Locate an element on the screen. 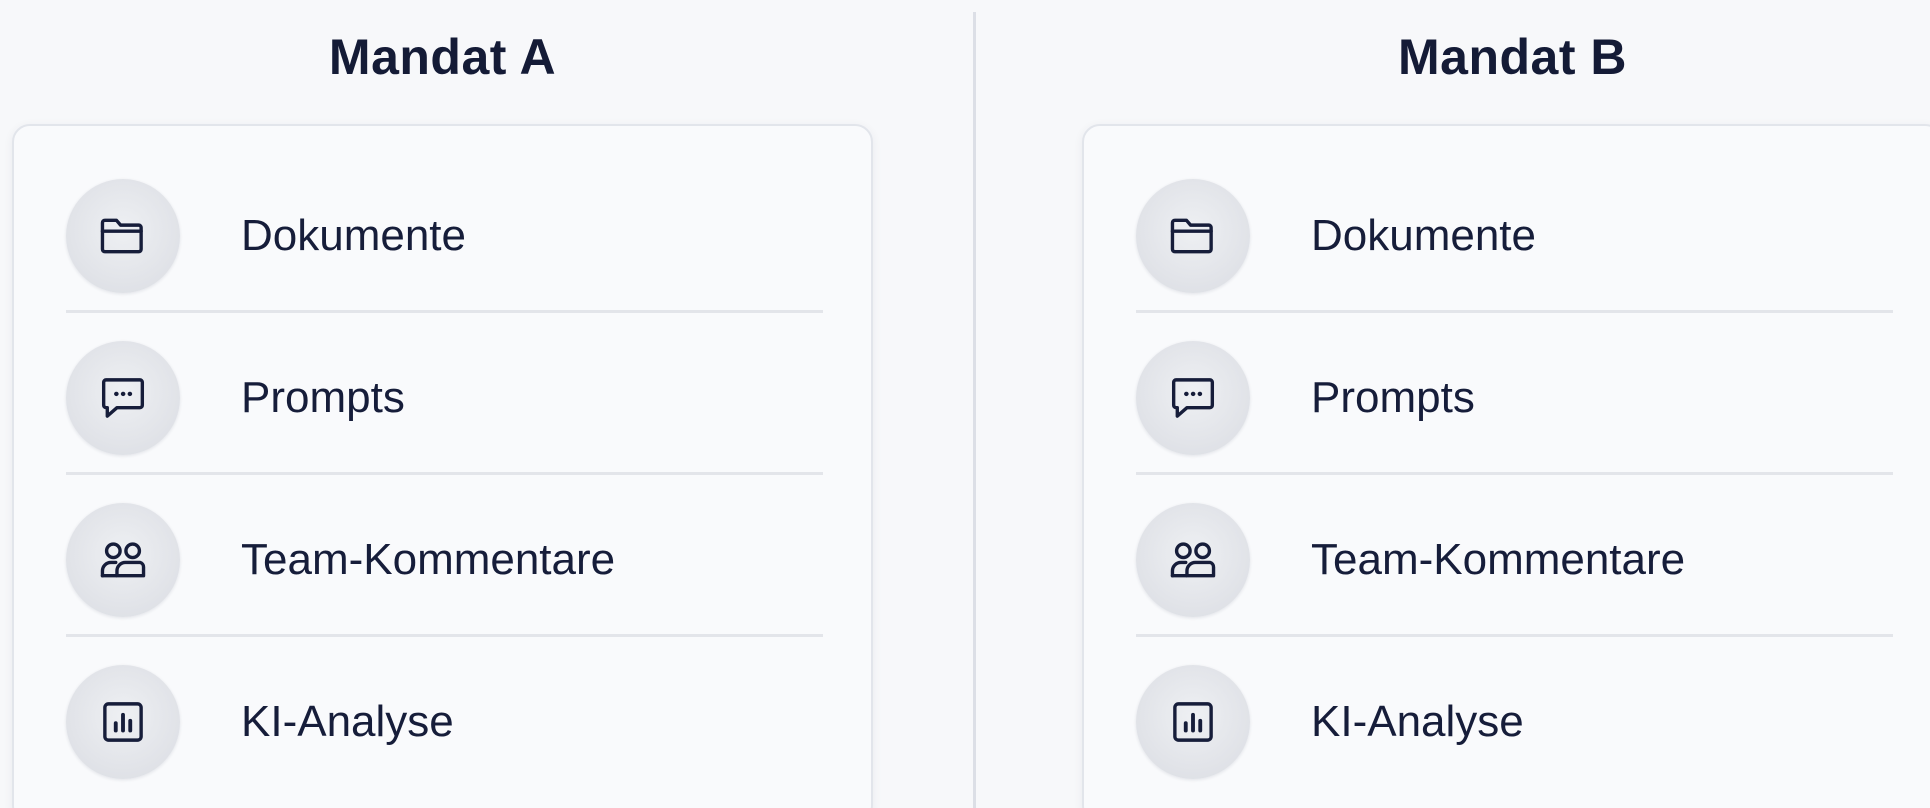 This screenshot has height=808, width=1930. column-divider is located at coordinates (974, 410).